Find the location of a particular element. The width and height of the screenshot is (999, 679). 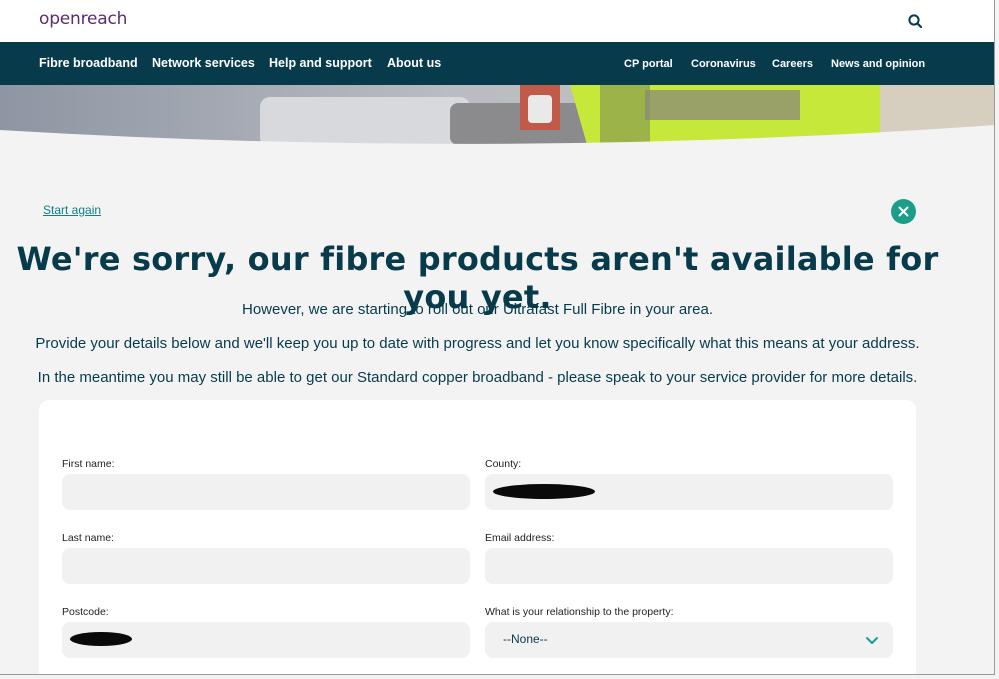

search-icon is located at coordinates (915, 21).